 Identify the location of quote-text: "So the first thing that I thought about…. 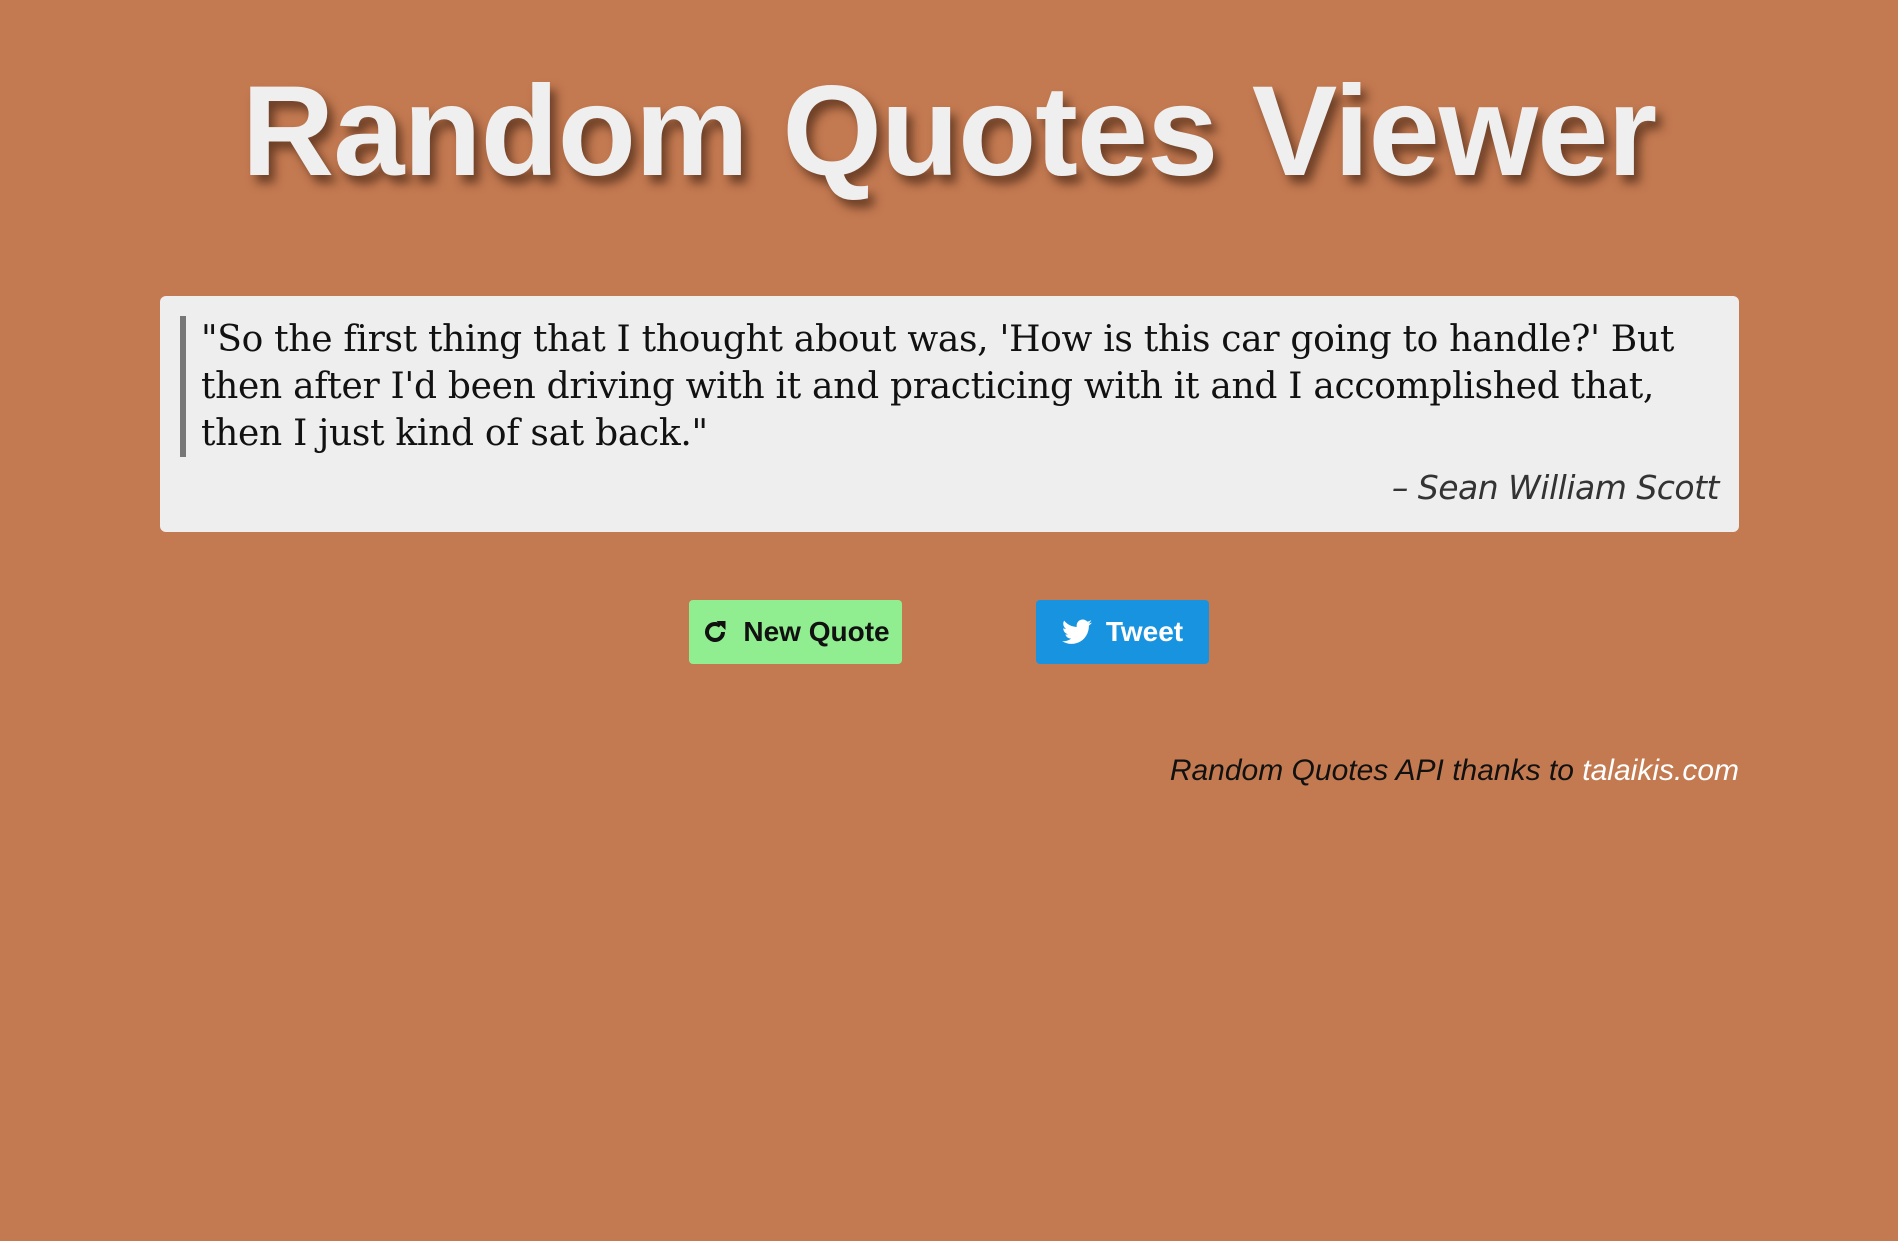
(938, 386).